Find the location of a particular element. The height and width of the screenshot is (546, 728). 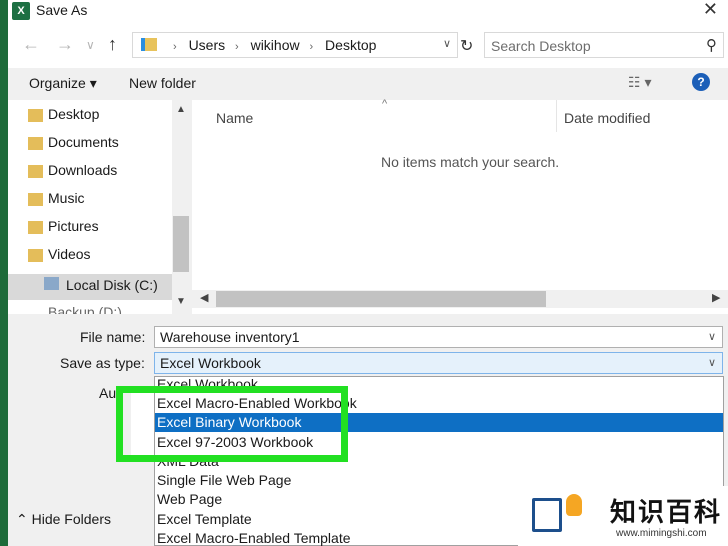

column-divider is located at coordinates (556, 116).